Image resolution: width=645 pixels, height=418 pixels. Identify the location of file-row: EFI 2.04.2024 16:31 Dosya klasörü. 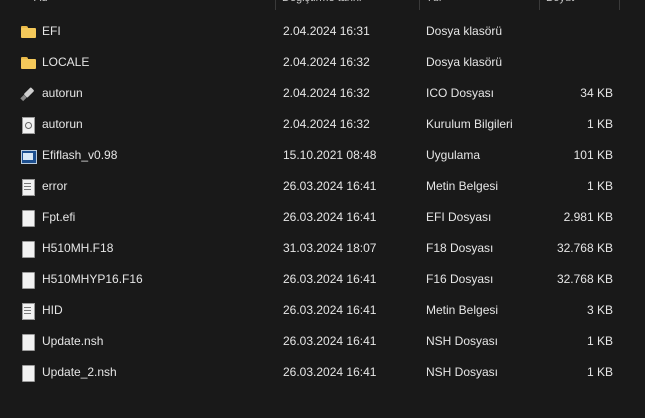
(322, 31).